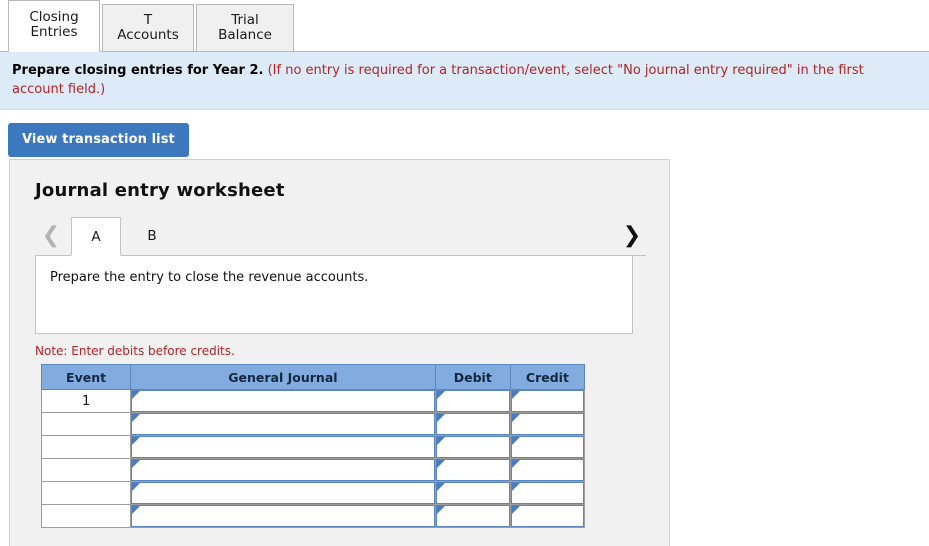  What do you see at coordinates (160, 190) in the screenshot?
I see `page-title: Journal entry worksheet` at bounding box center [160, 190].